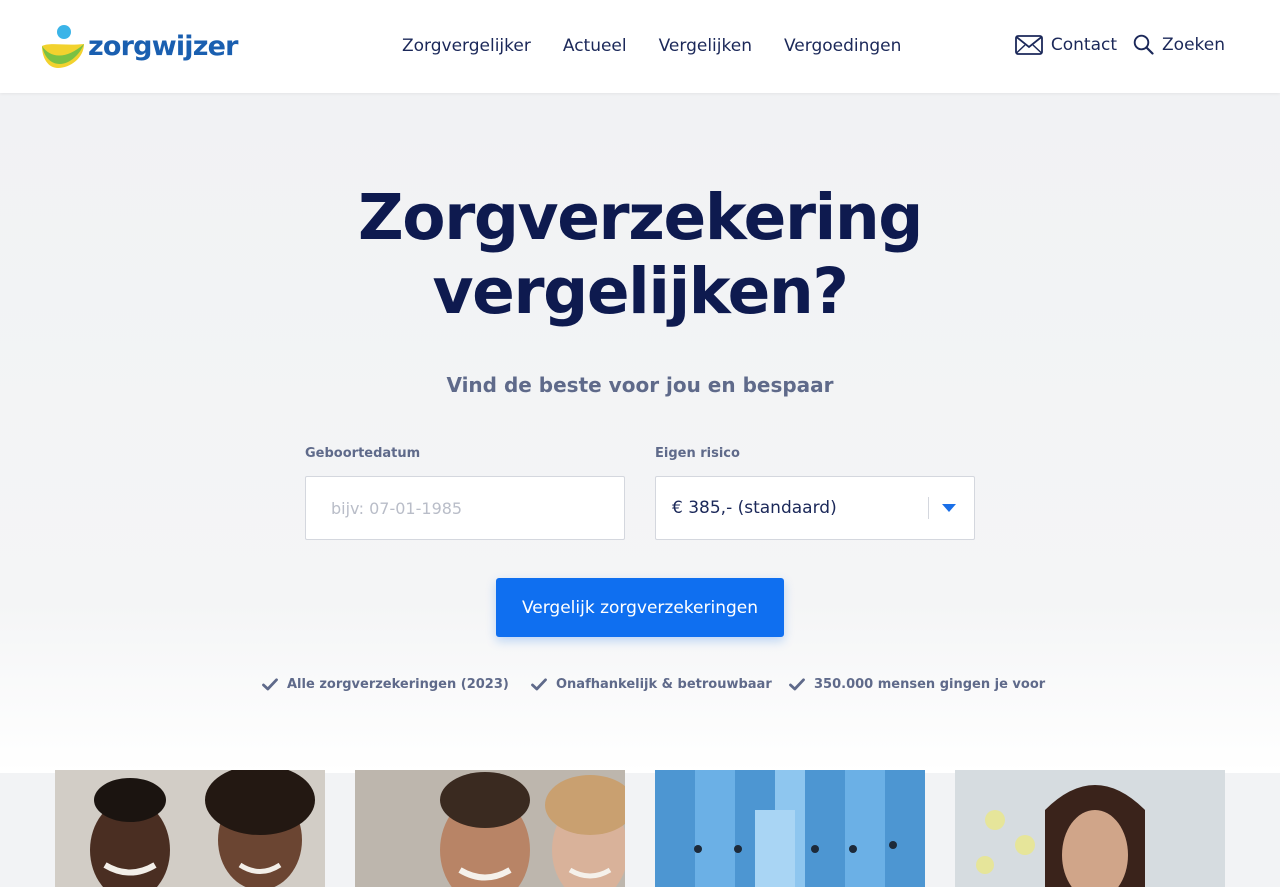 The width and height of the screenshot is (1280, 887). I want to click on deductible-select: € 385,- (standaard), so click(815, 508).